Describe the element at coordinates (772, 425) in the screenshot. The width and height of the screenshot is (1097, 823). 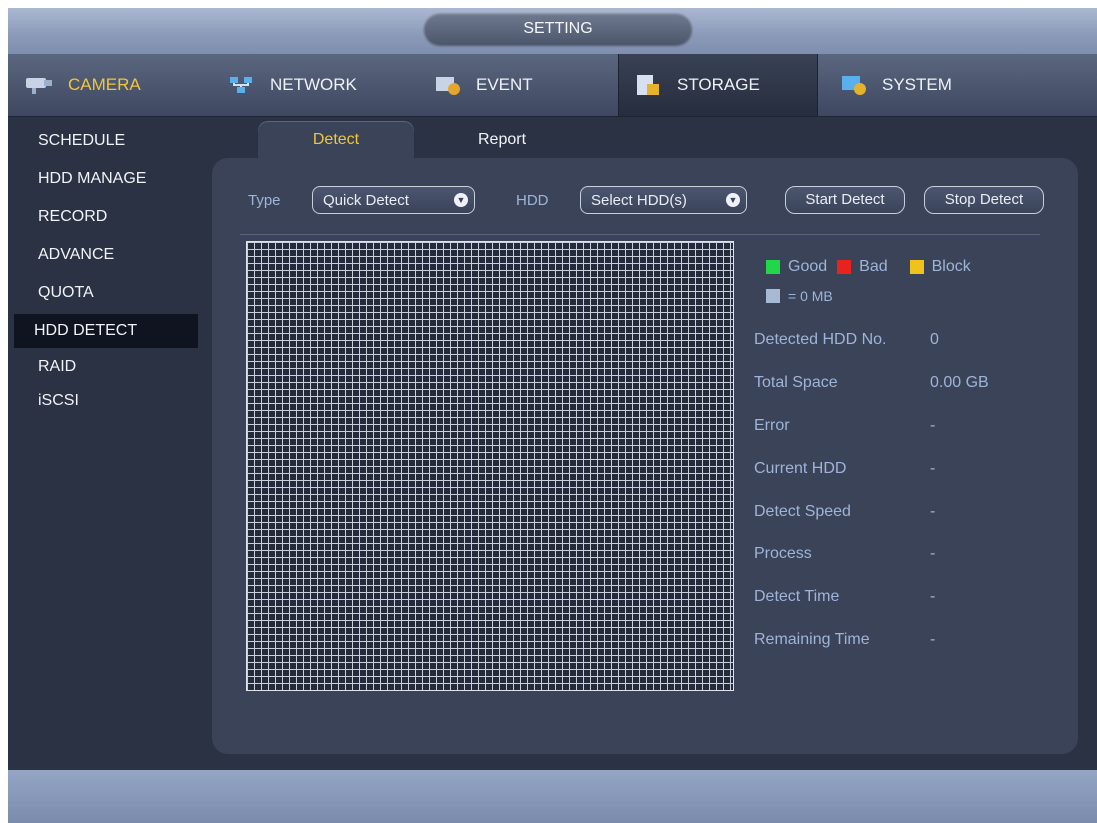
I see `error-label: Error` at that location.